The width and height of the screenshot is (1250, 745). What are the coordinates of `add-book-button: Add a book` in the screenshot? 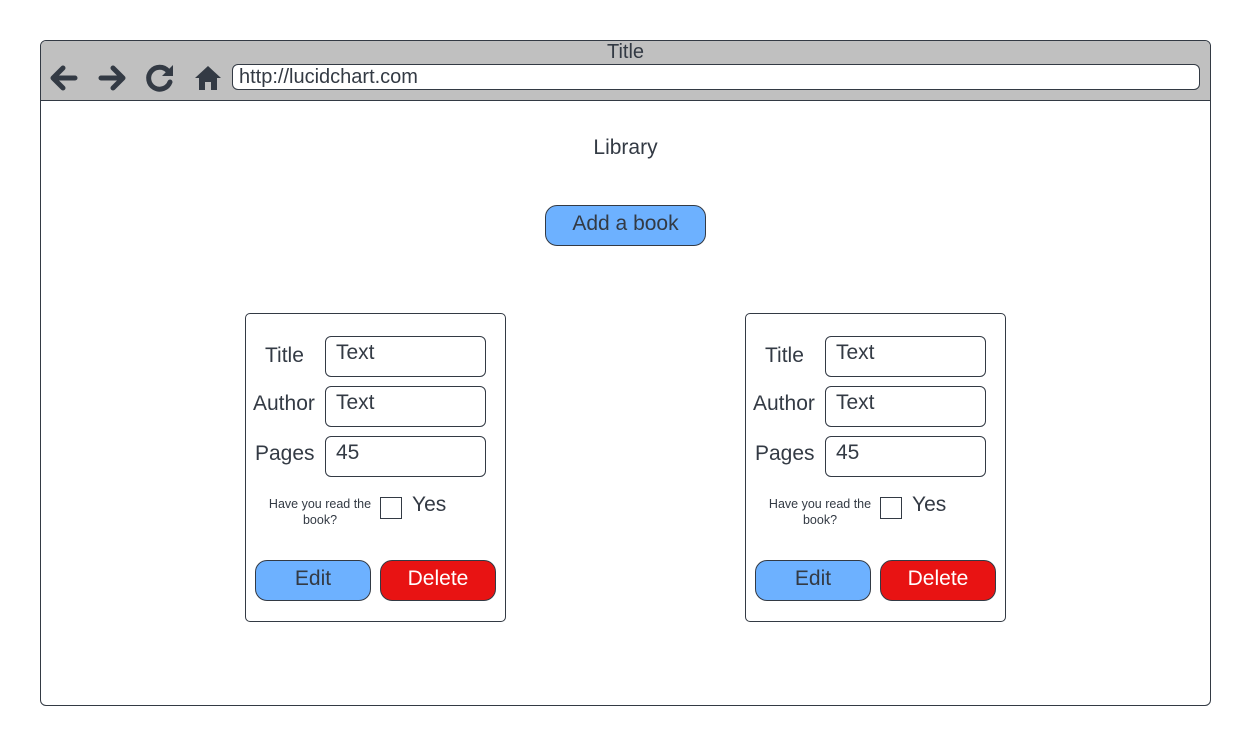 It's located at (625, 225).